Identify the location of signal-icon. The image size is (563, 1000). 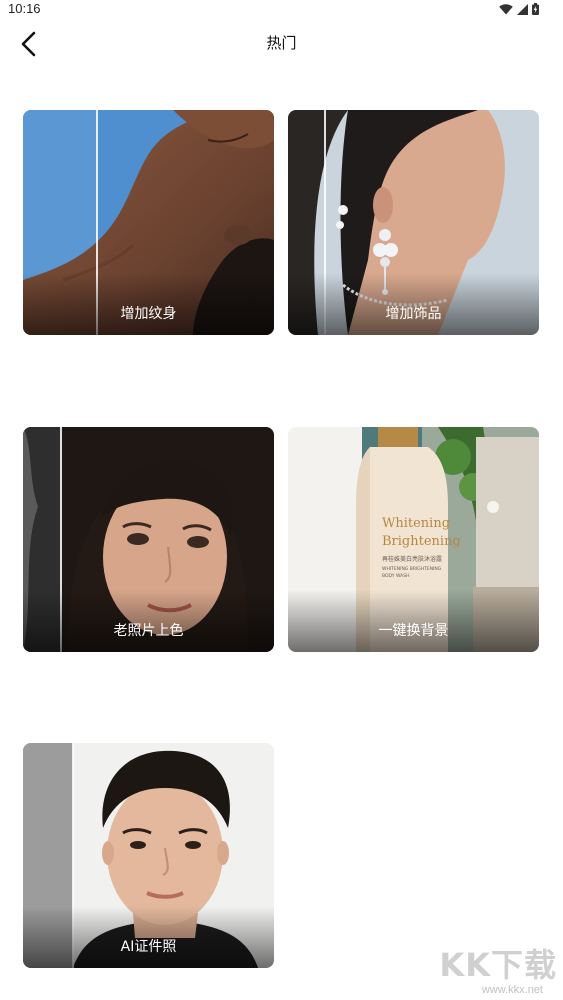
(522, 9).